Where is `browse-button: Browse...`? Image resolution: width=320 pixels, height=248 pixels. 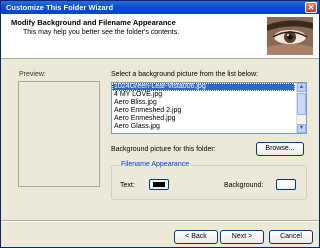
browse-button: Browse... is located at coordinates (280, 149).